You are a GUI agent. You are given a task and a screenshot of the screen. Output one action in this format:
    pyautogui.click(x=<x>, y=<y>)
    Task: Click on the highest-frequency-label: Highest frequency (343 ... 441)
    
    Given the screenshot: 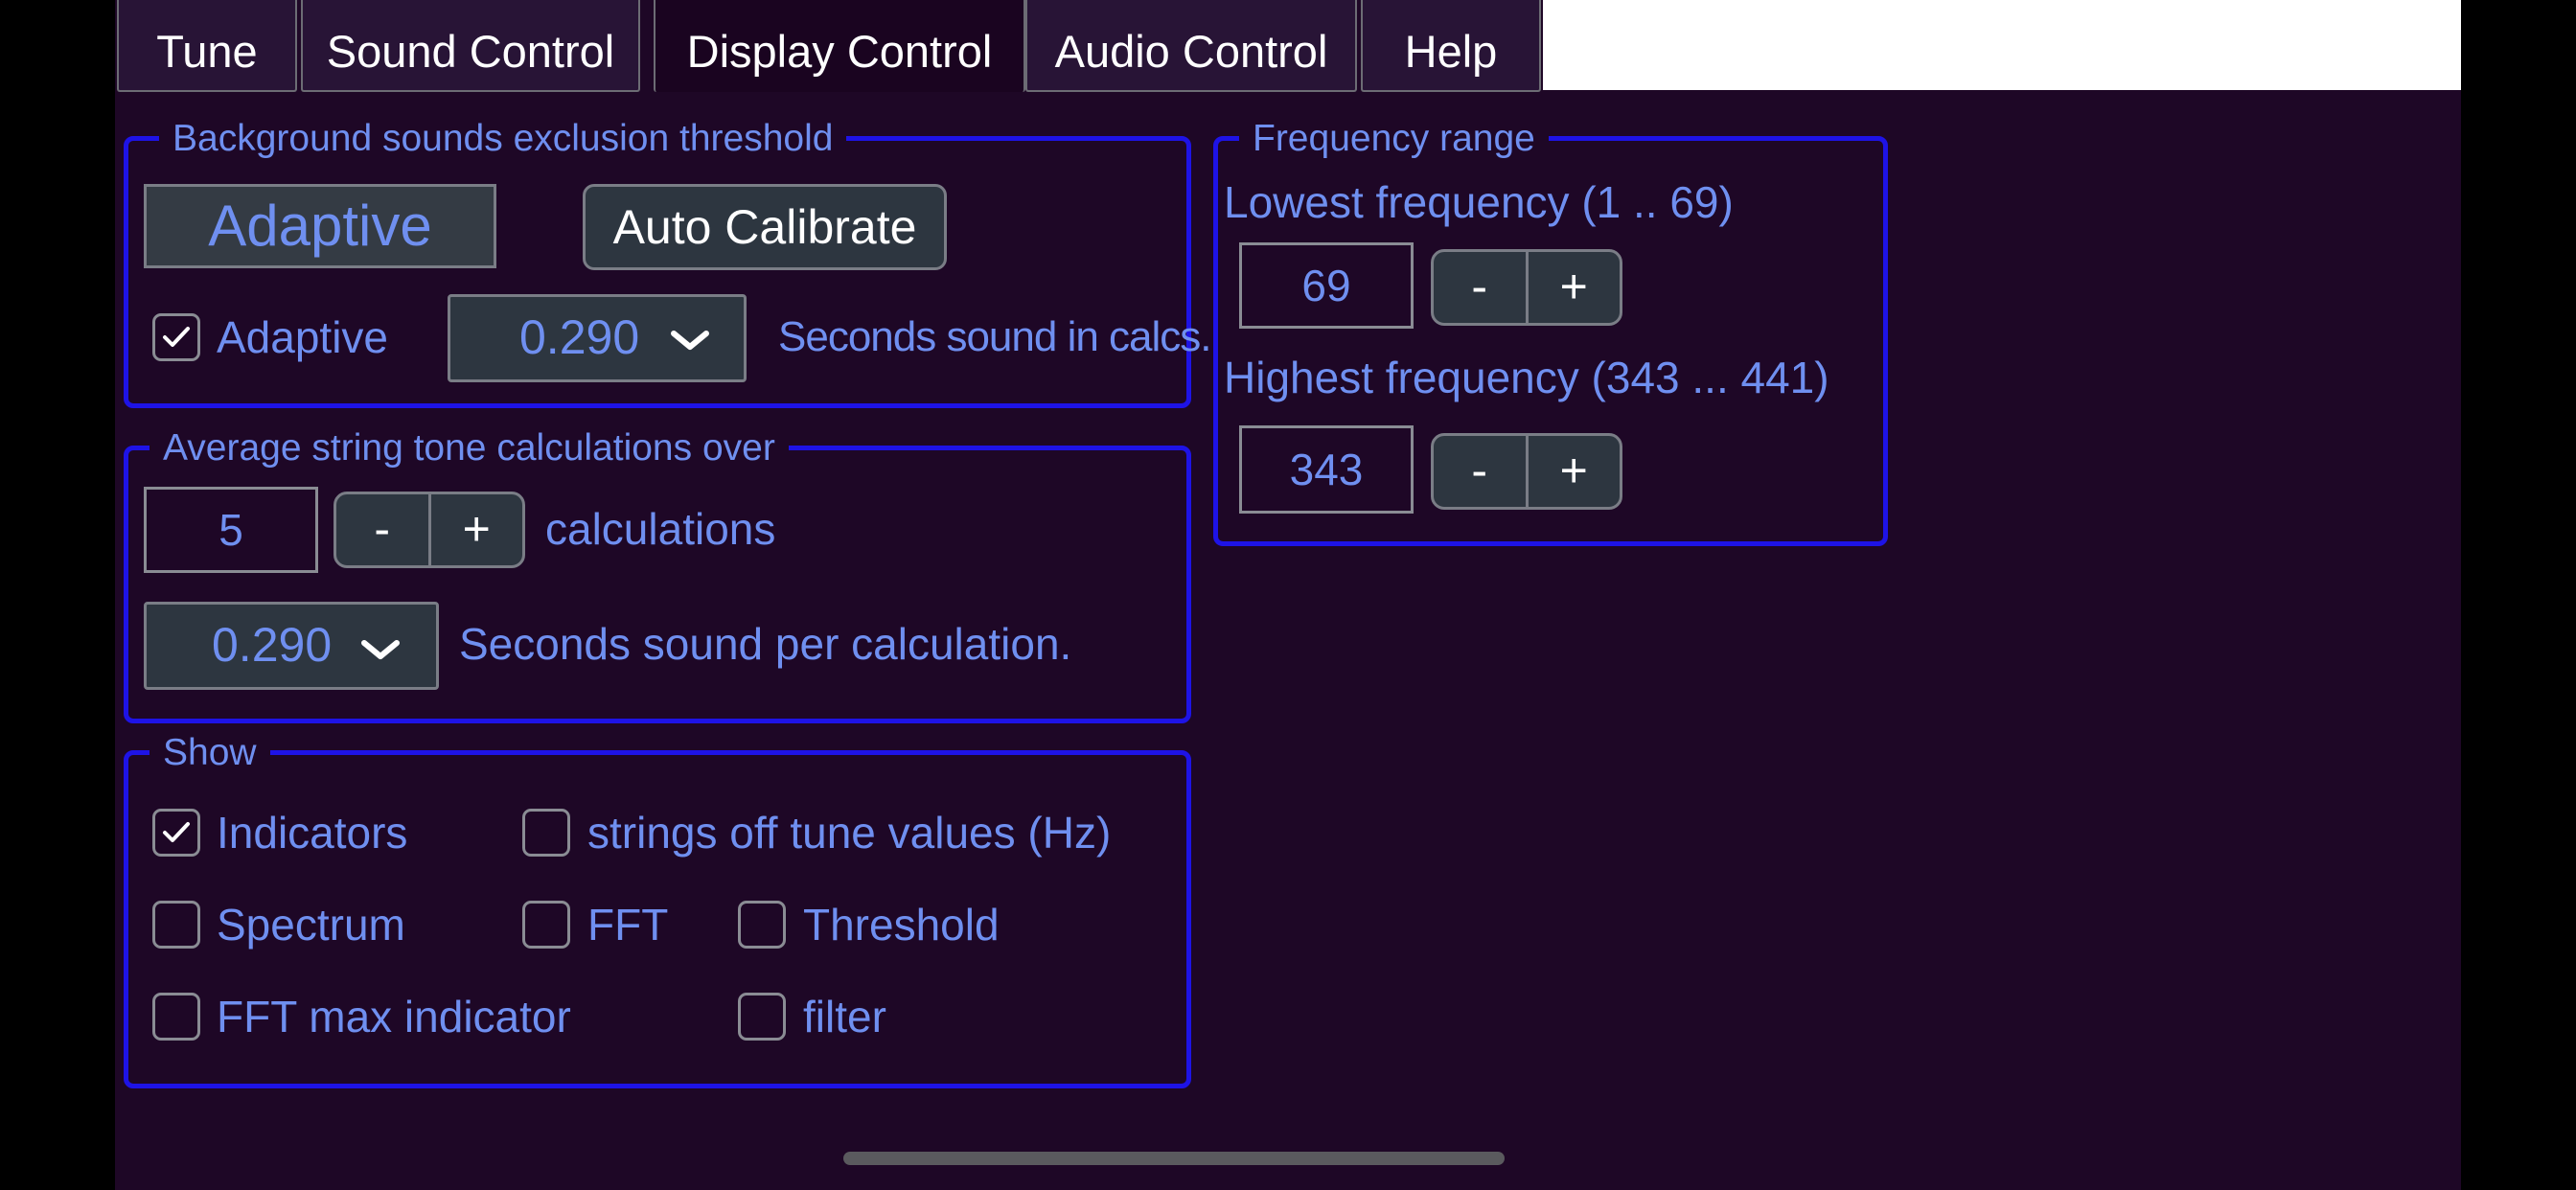 What is the action you would take?
    pyautogui.click(x=1526, y=378)
    